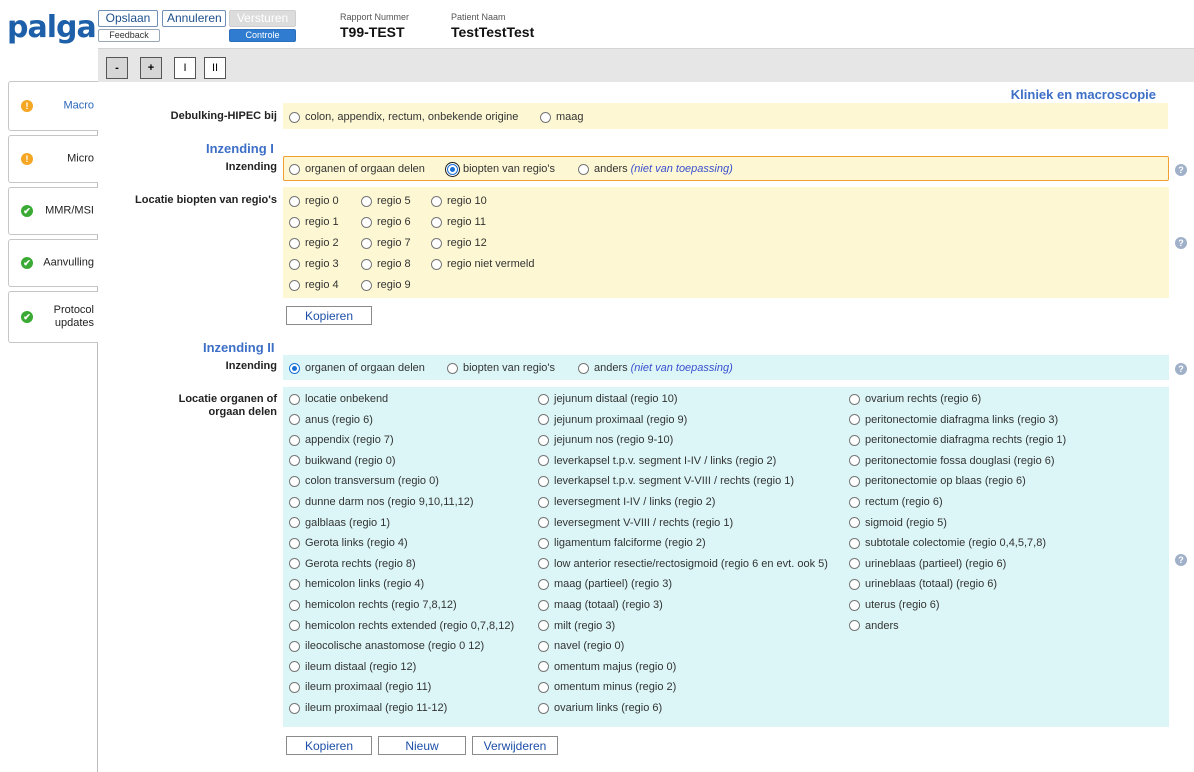  I want to click on region-option: regio 4, so click(314, 285).